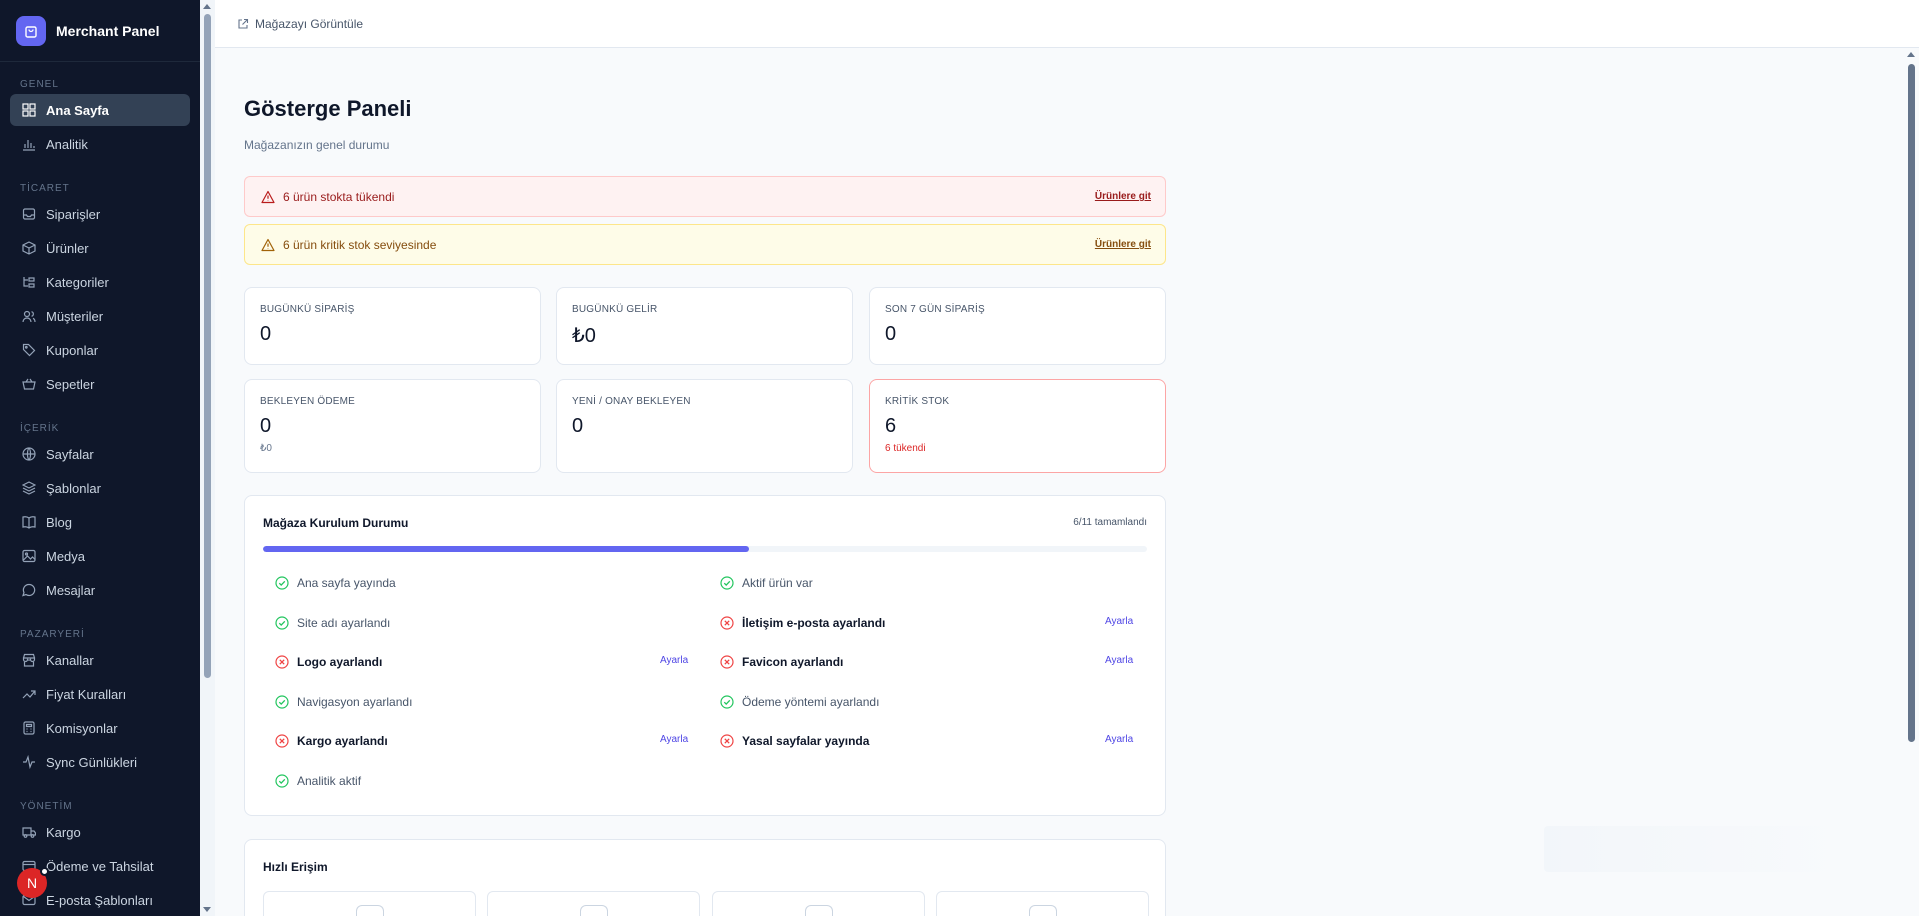 Image resolution: width=1919 pixels, height=916 pixels. What do you see at coordinates (44, 871) in the screenshot?
I see `status-dot` at bounding box center [44, 871].